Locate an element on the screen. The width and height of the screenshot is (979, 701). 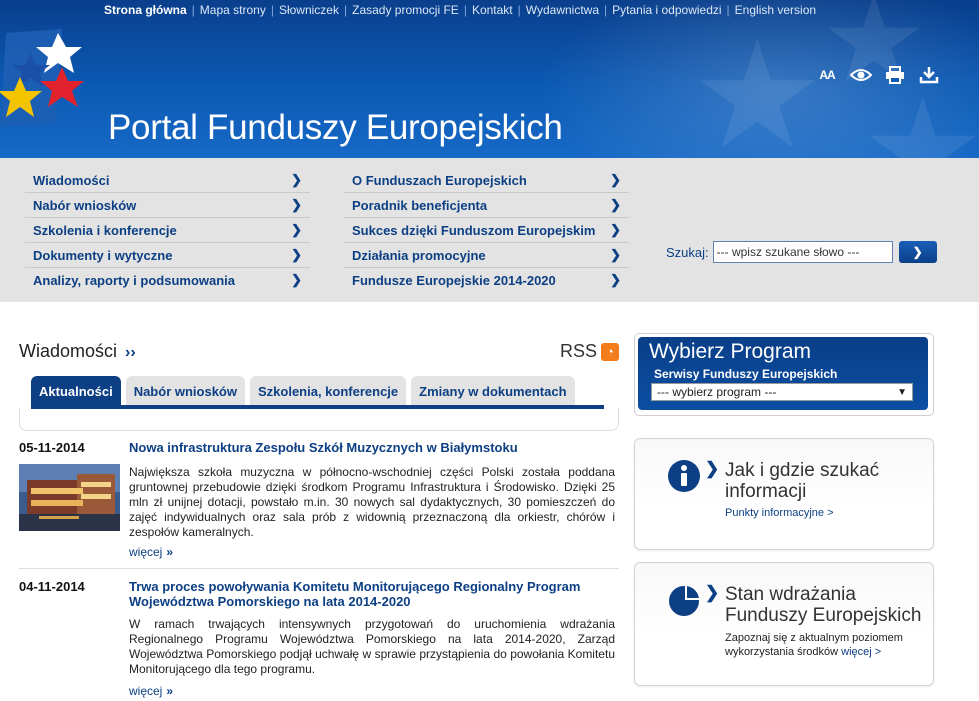
printer-icon is located at coordinates (895, 75).